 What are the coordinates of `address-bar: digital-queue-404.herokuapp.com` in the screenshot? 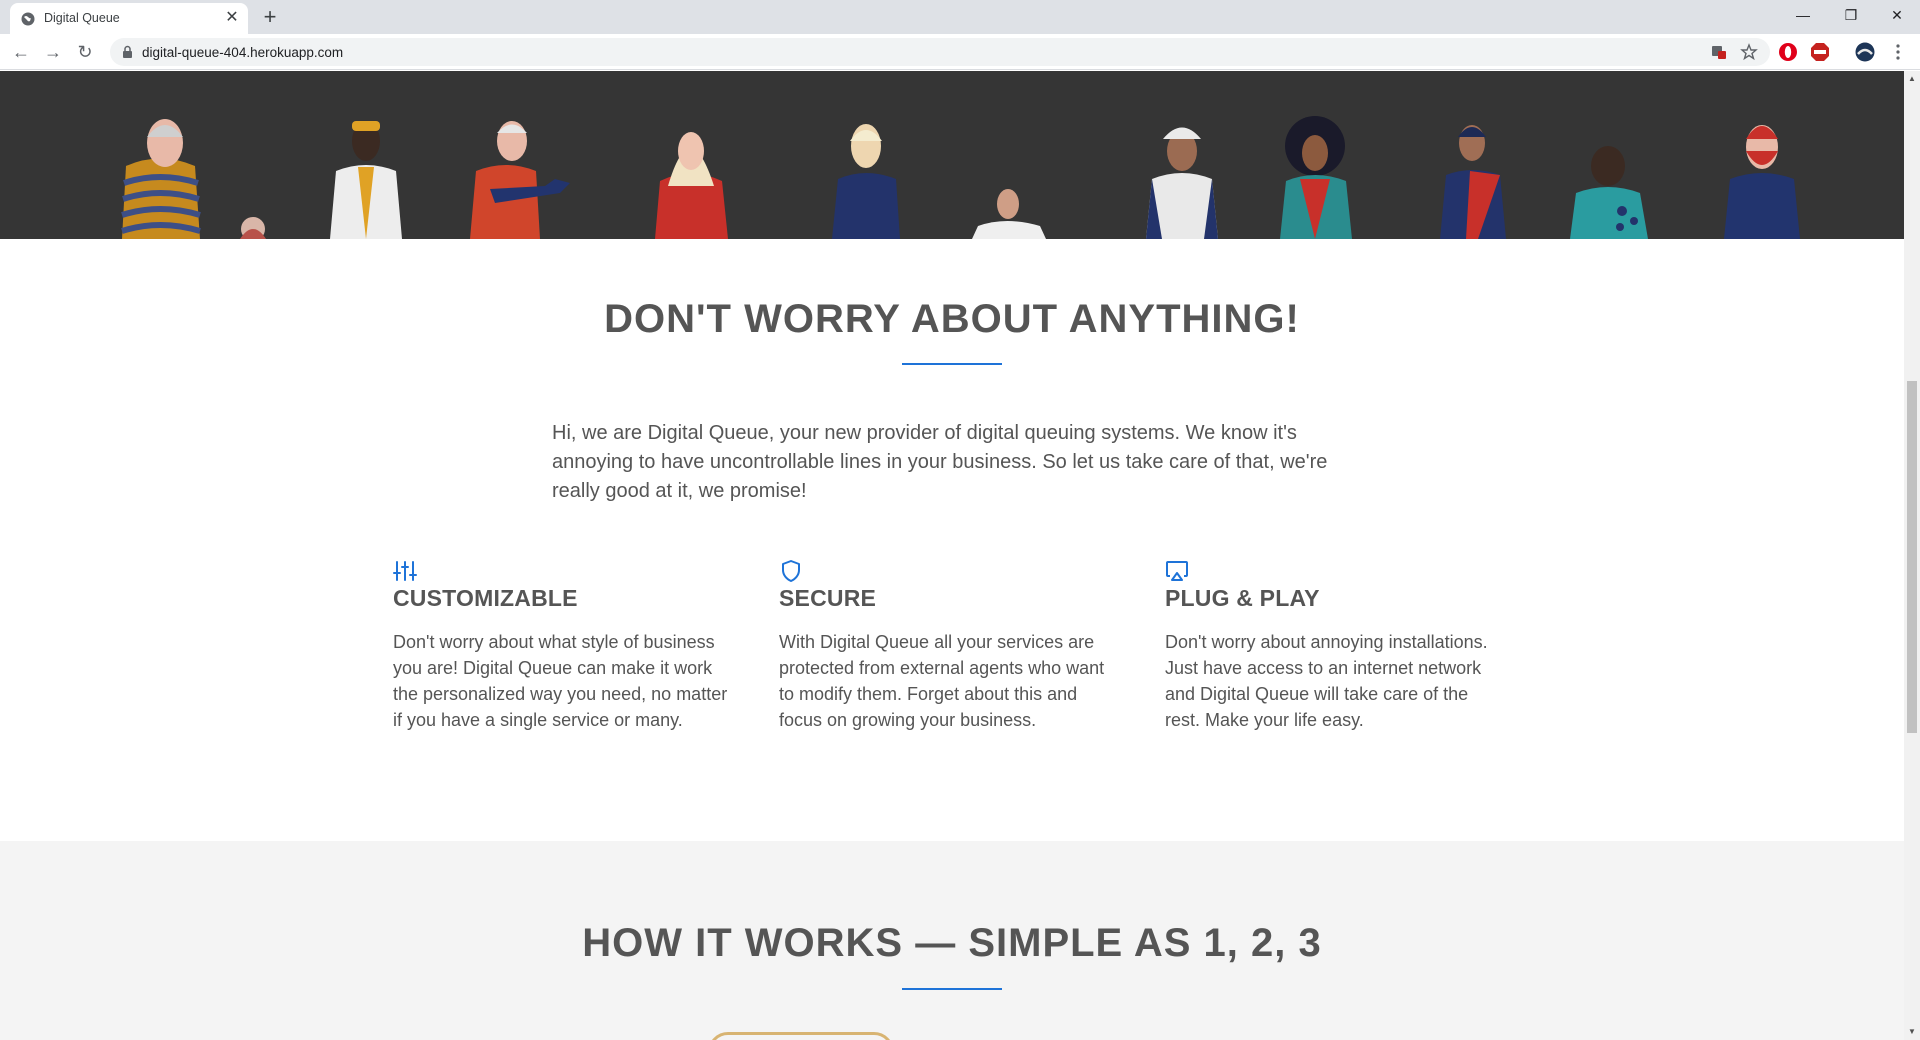 It's located at (940, 52).